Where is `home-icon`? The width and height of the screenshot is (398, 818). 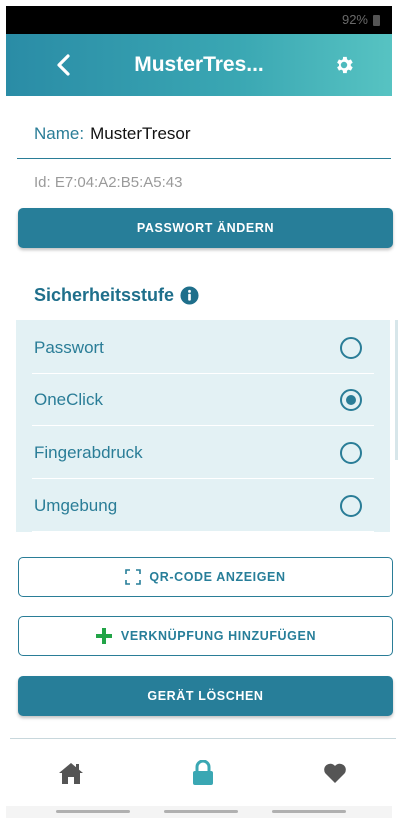 home-icon is located at coordinates (71, 773).